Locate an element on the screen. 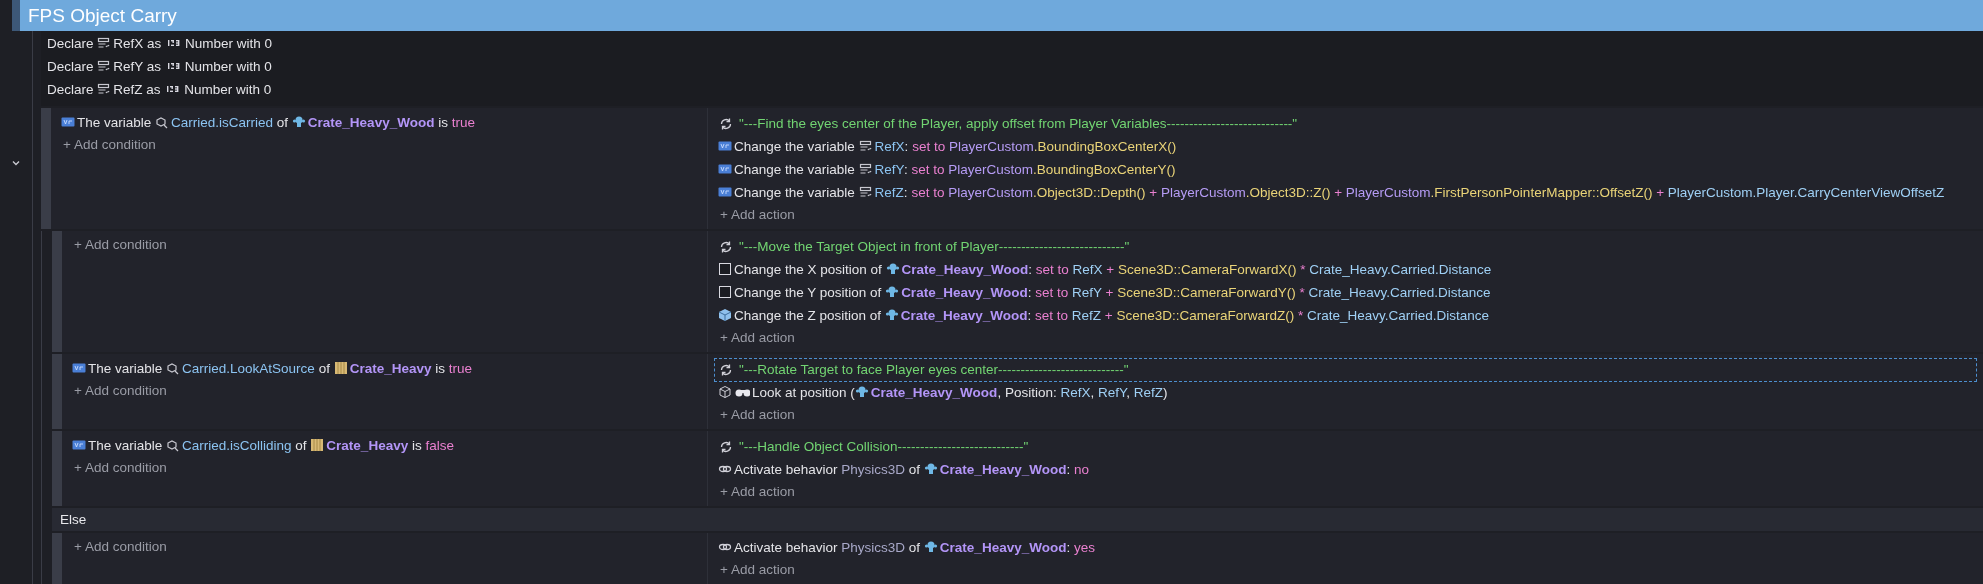 Image resolution: width=1983 pixels, height=584 pixels. function-name: .FirstPersonPointerMapper::OffsetZ() is located at coordinates (1541, 192).